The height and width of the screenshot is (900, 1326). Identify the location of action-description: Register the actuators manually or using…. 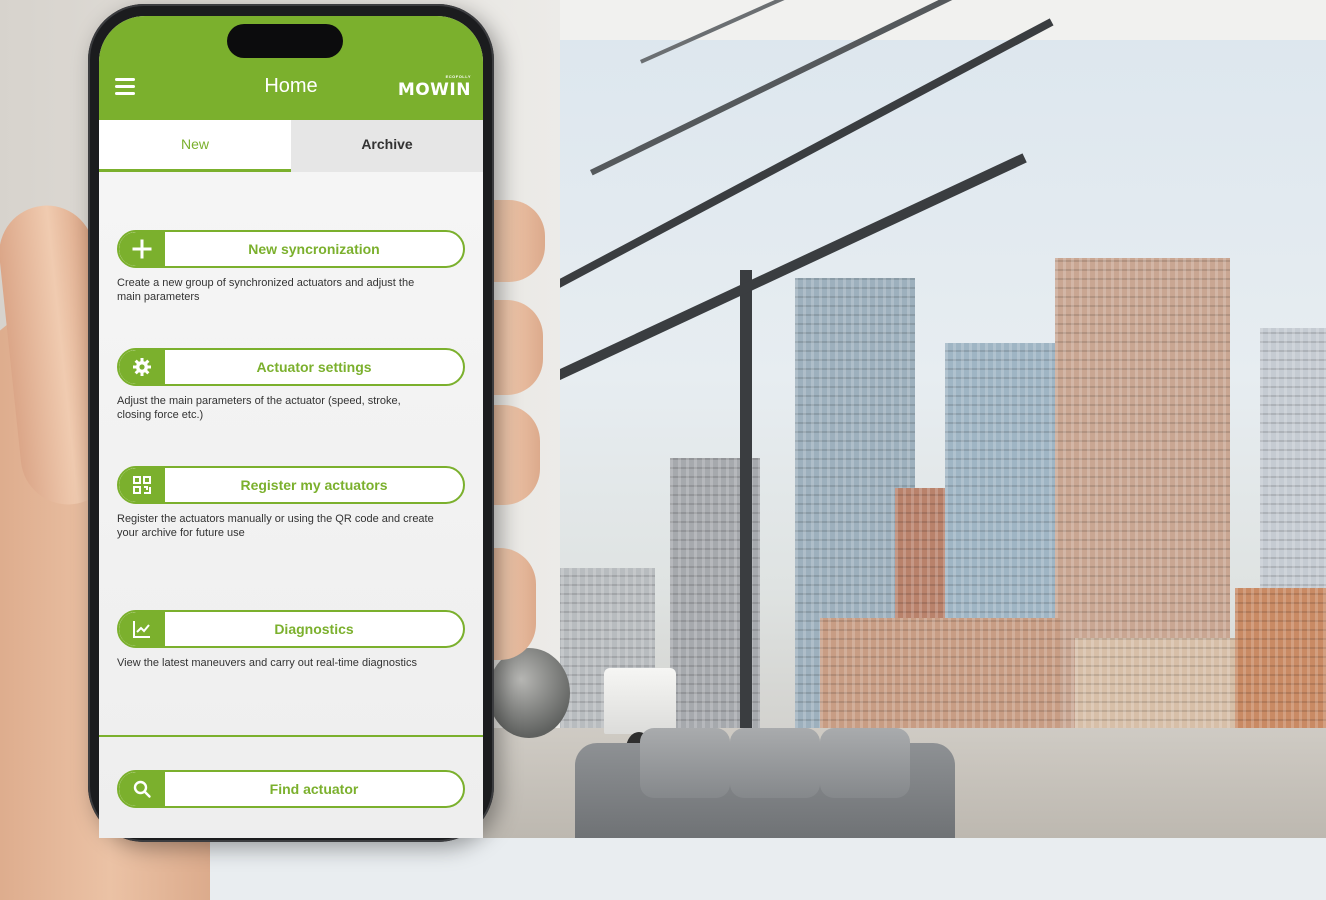
(275, 526).